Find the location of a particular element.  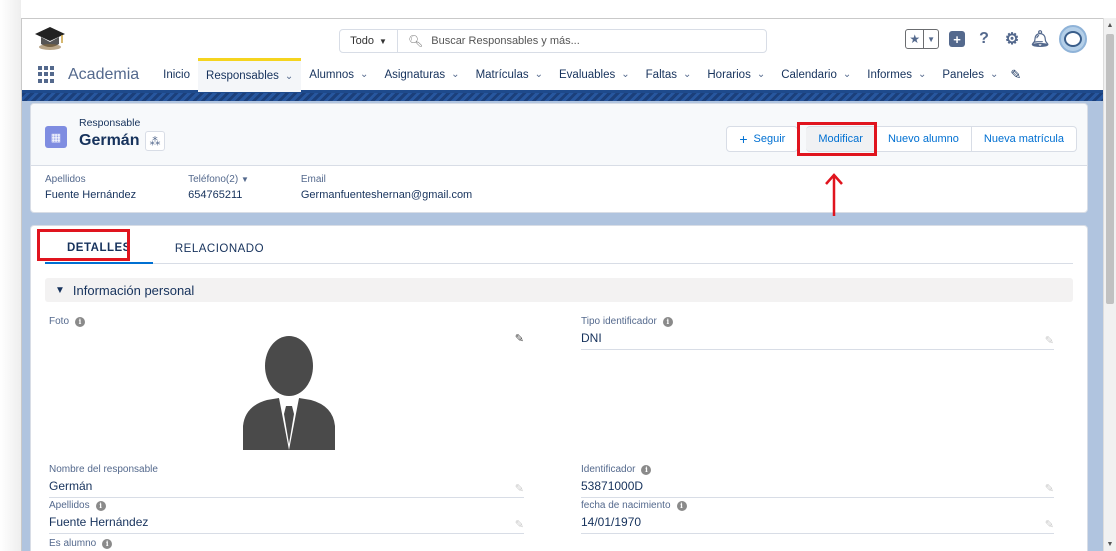

field-label: Es alumno is located at coordinates (73, 543).